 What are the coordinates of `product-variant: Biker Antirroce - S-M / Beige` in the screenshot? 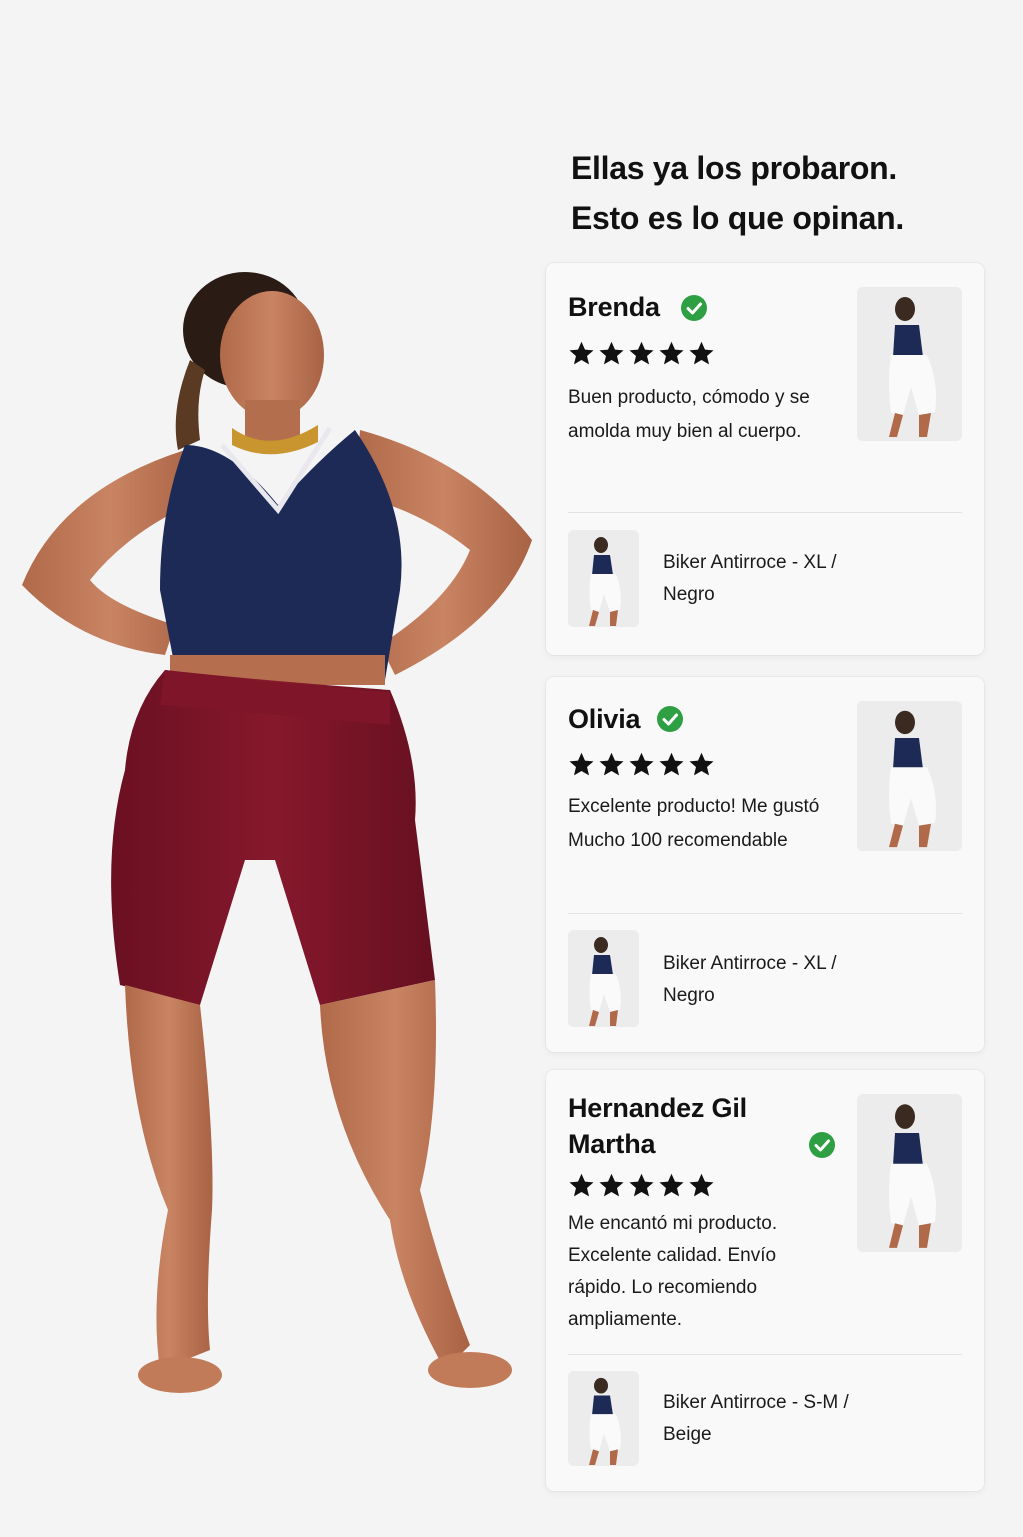 It's located at (778, 1419).